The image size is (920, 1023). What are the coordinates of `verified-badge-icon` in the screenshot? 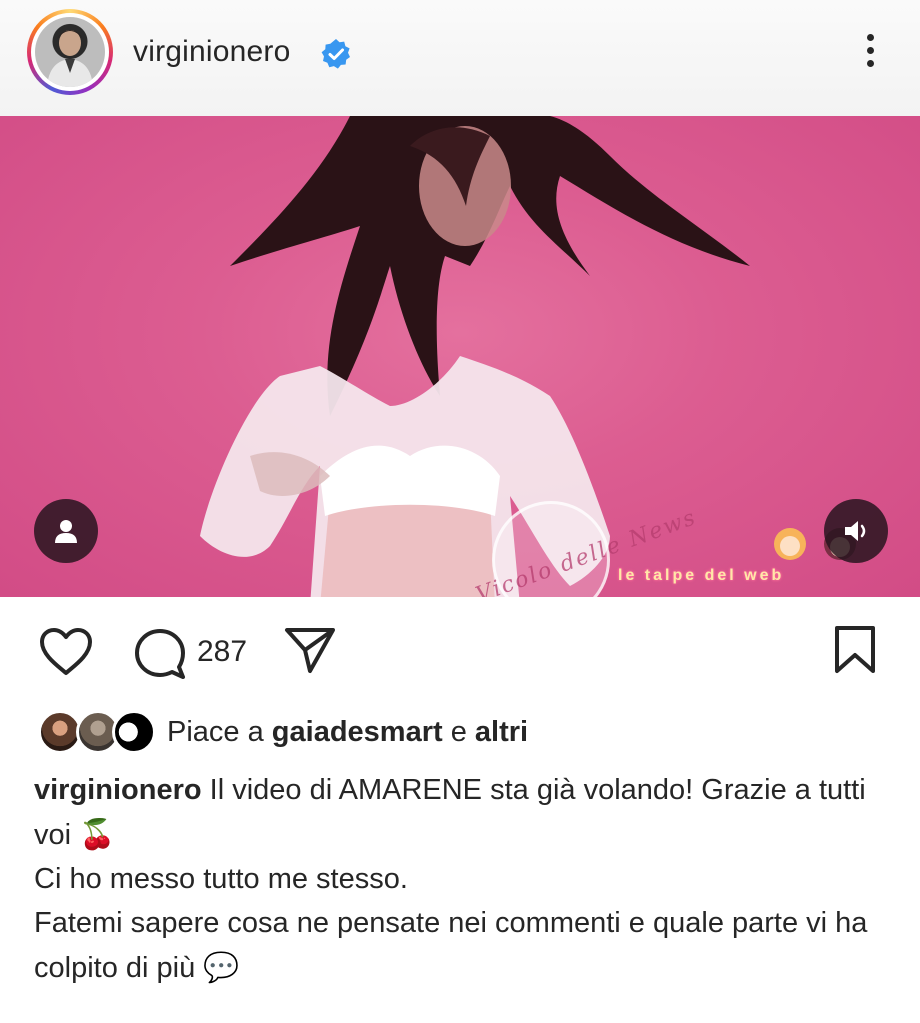 It's located at (335, 54).